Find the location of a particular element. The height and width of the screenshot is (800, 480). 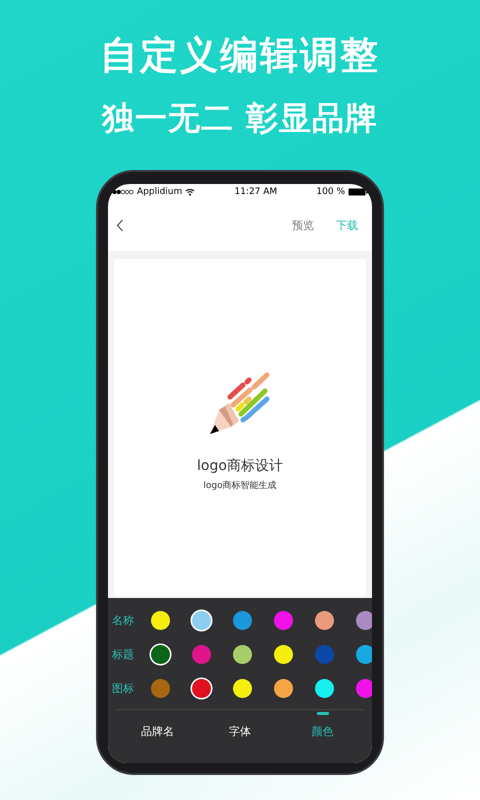

tab-indicator is located at coordinates (322, 713).